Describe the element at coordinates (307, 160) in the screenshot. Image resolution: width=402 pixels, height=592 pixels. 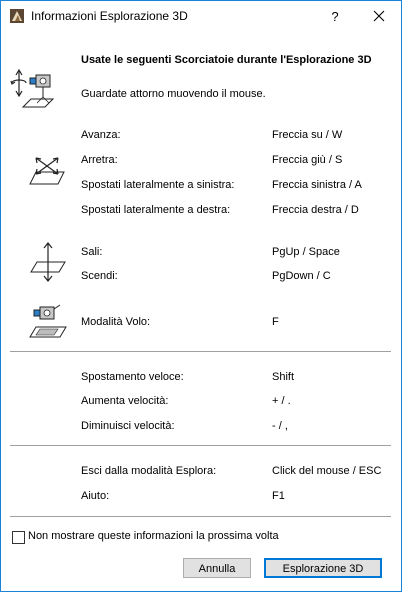
I see `shortcut-key: Freccia giù / S` at that location.